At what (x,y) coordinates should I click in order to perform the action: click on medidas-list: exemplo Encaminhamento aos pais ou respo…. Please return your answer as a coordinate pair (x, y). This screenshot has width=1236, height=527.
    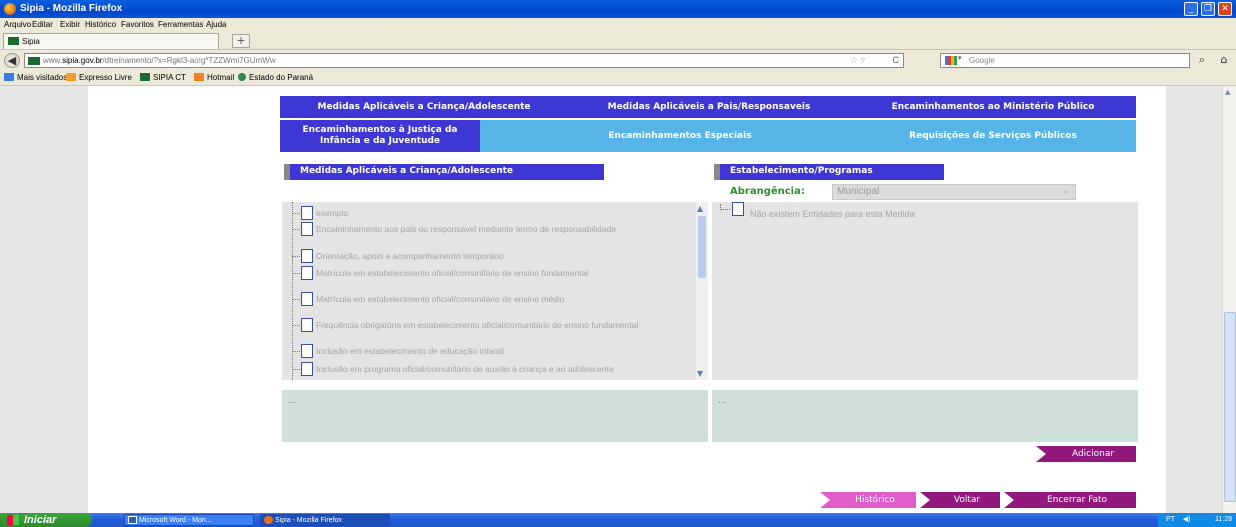
    Looking at the image, I should click on (495, 291).